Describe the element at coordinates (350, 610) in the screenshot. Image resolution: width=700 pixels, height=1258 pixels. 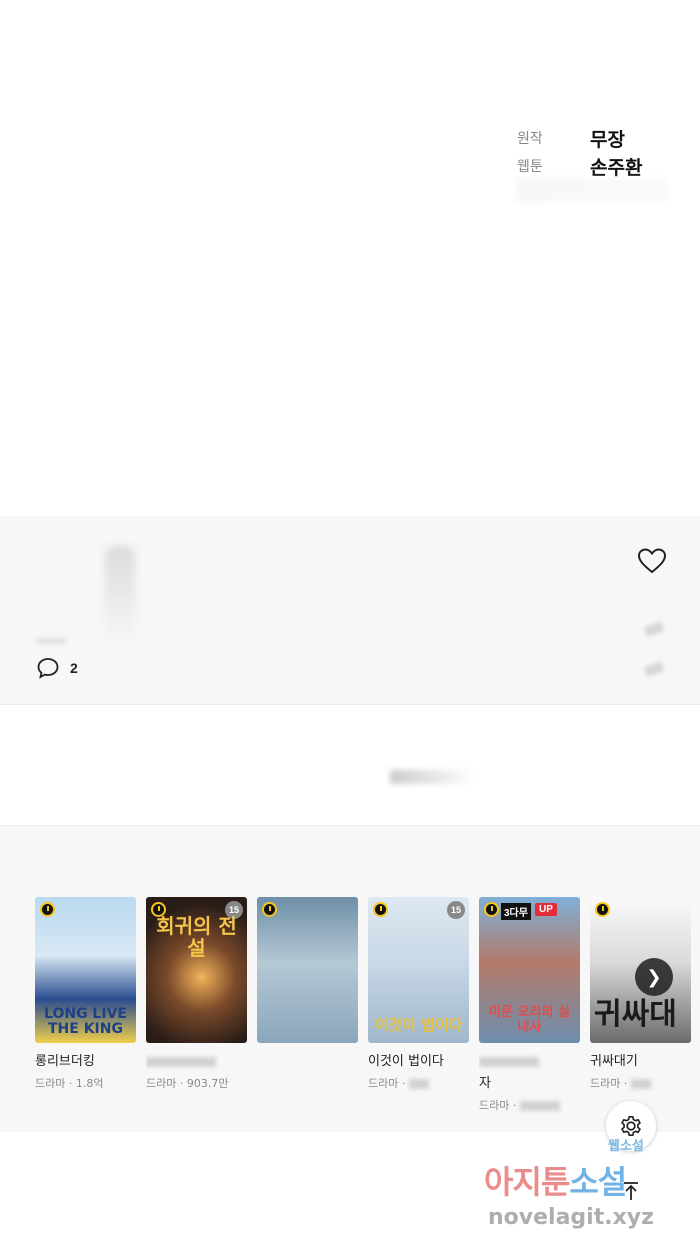
I see `engagement-panel` at that location.